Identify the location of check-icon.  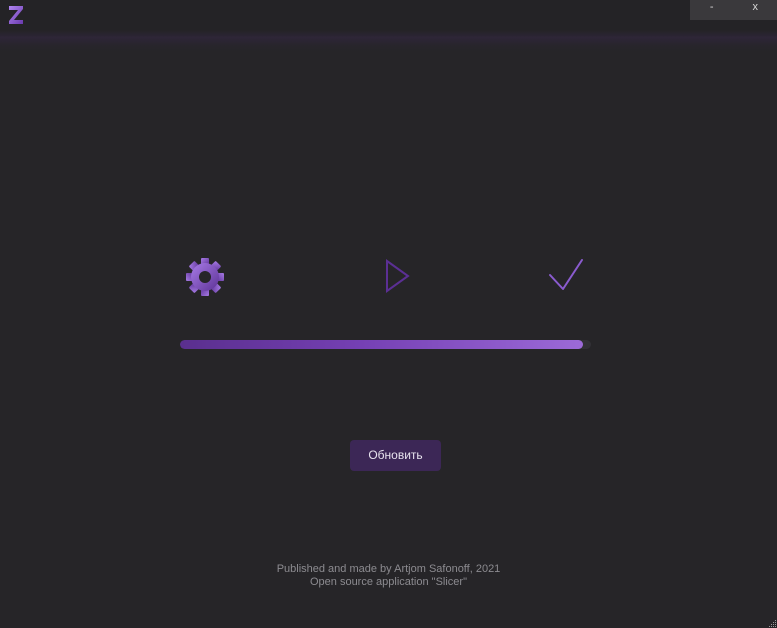
(566, 274).